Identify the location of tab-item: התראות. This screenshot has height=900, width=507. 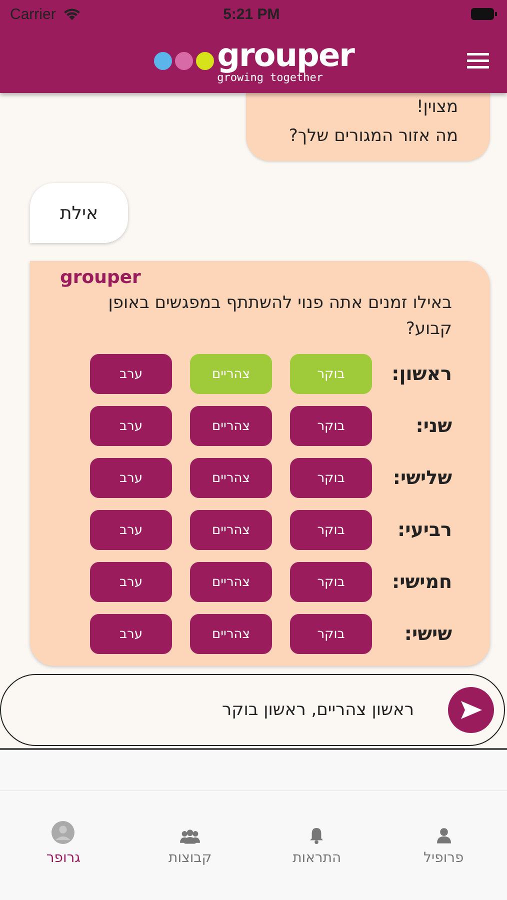
(317, 843).